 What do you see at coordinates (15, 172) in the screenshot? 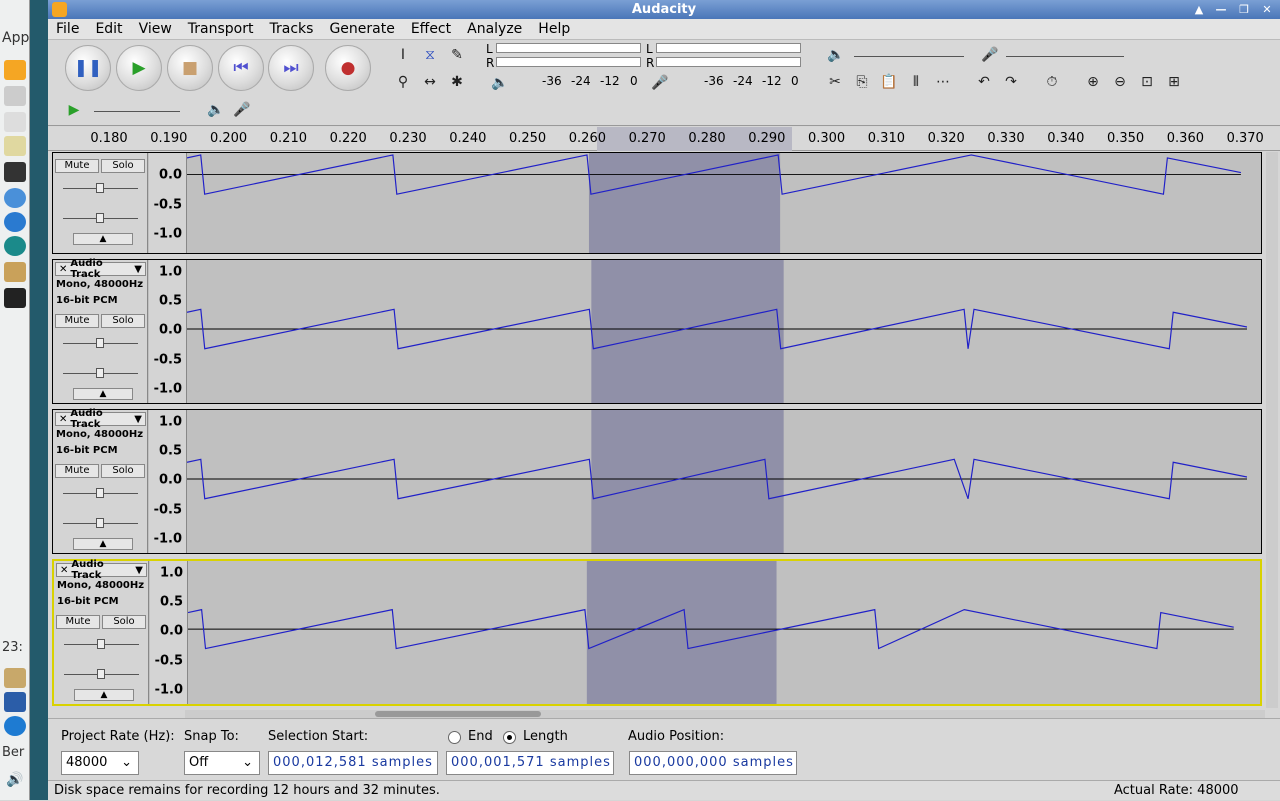
I see `monitor-launcher-icon` at bounding box center [15, 172].